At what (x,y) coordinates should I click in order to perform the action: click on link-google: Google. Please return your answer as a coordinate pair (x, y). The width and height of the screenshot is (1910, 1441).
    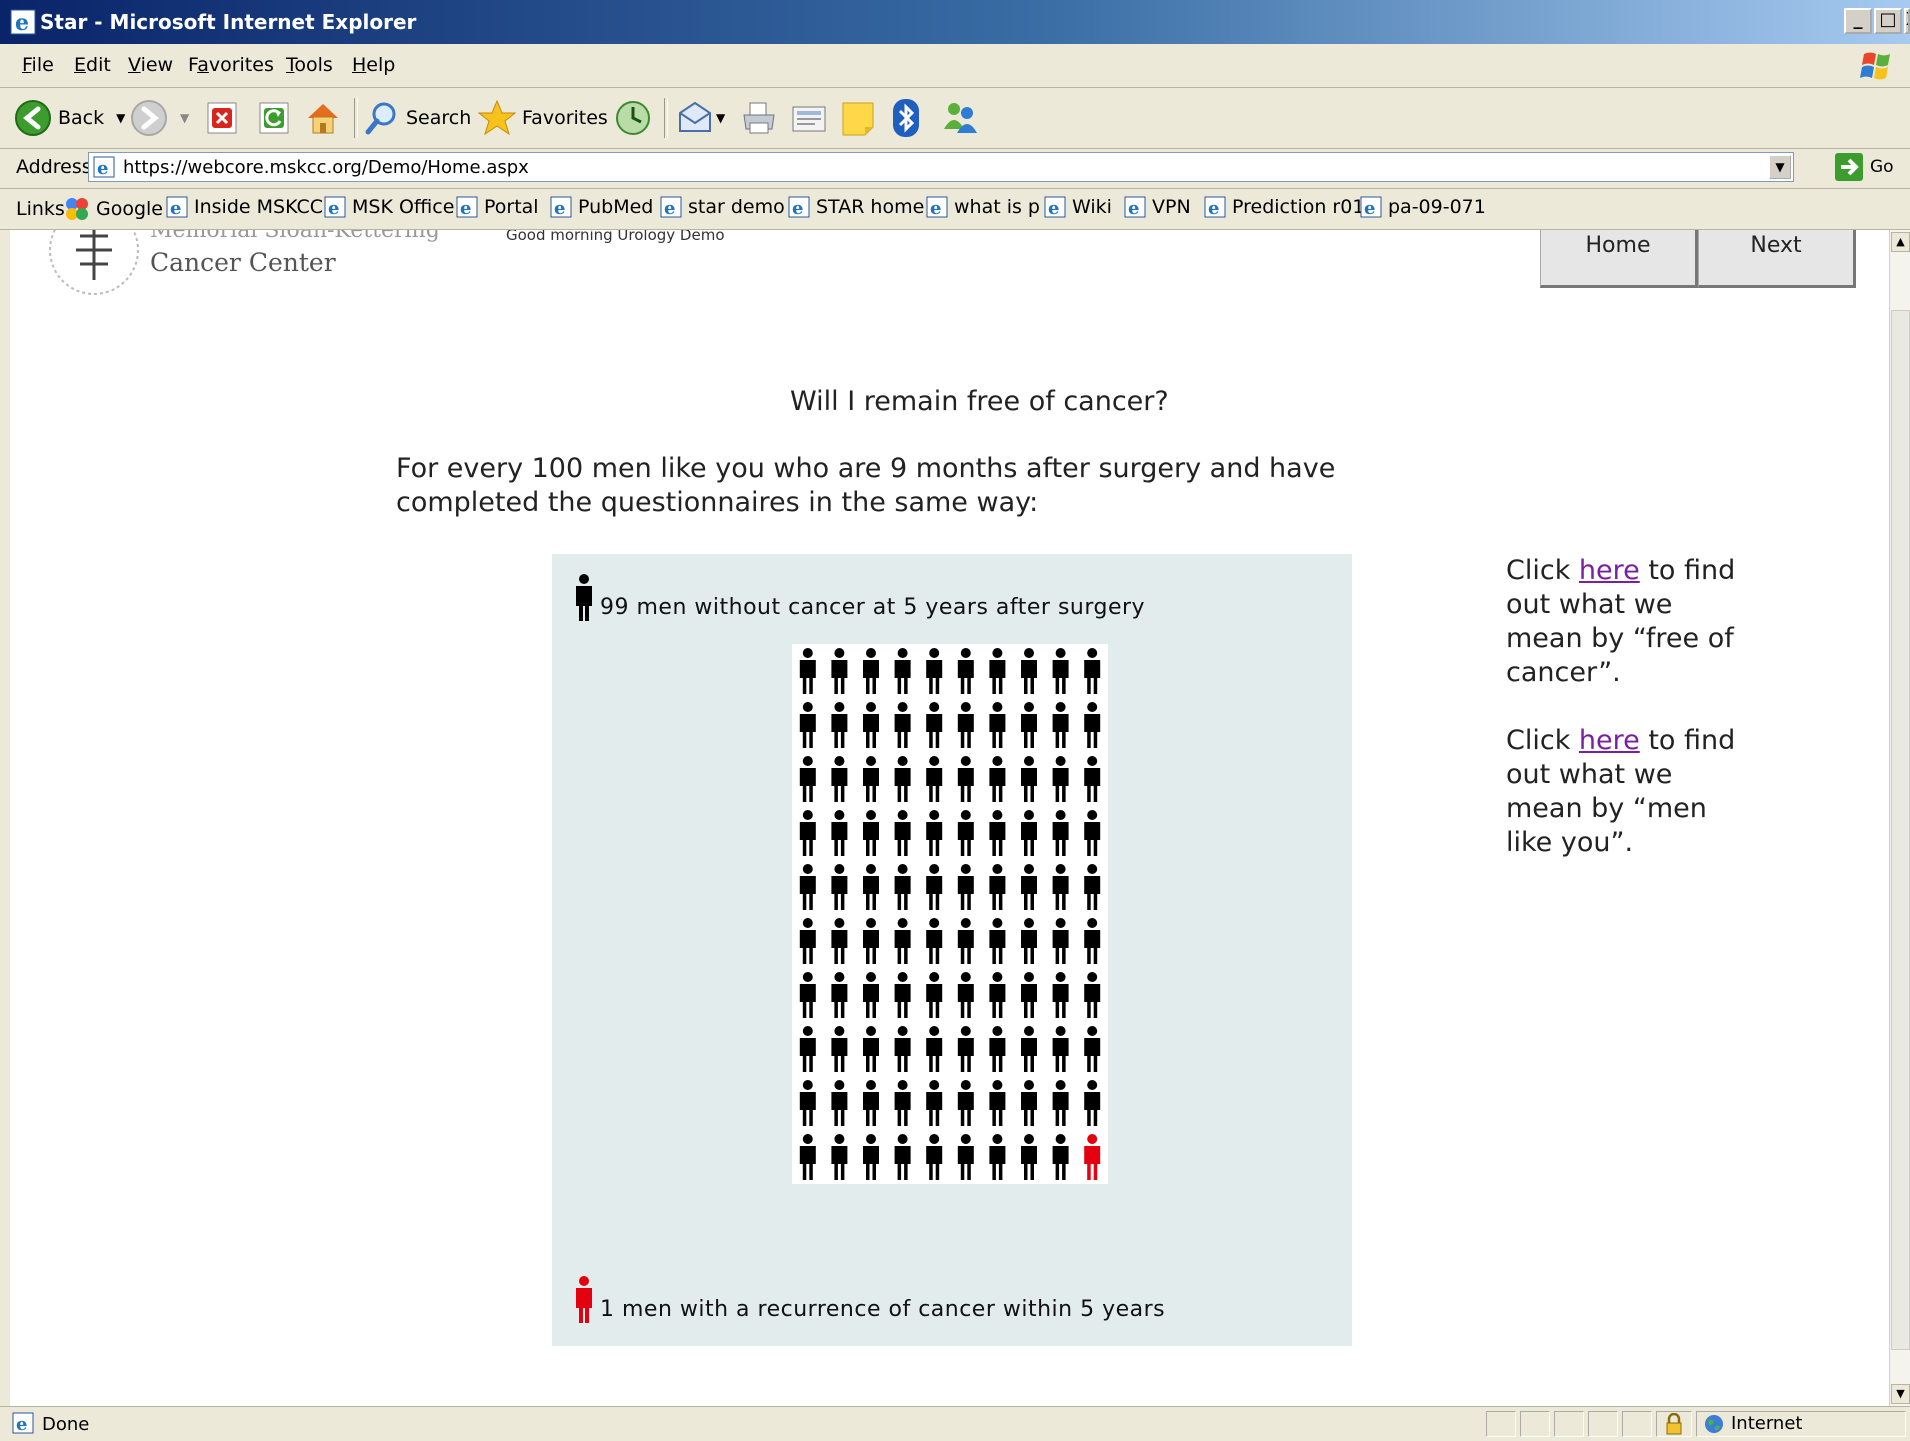
    Looking at the image, I should click on (113, 209).